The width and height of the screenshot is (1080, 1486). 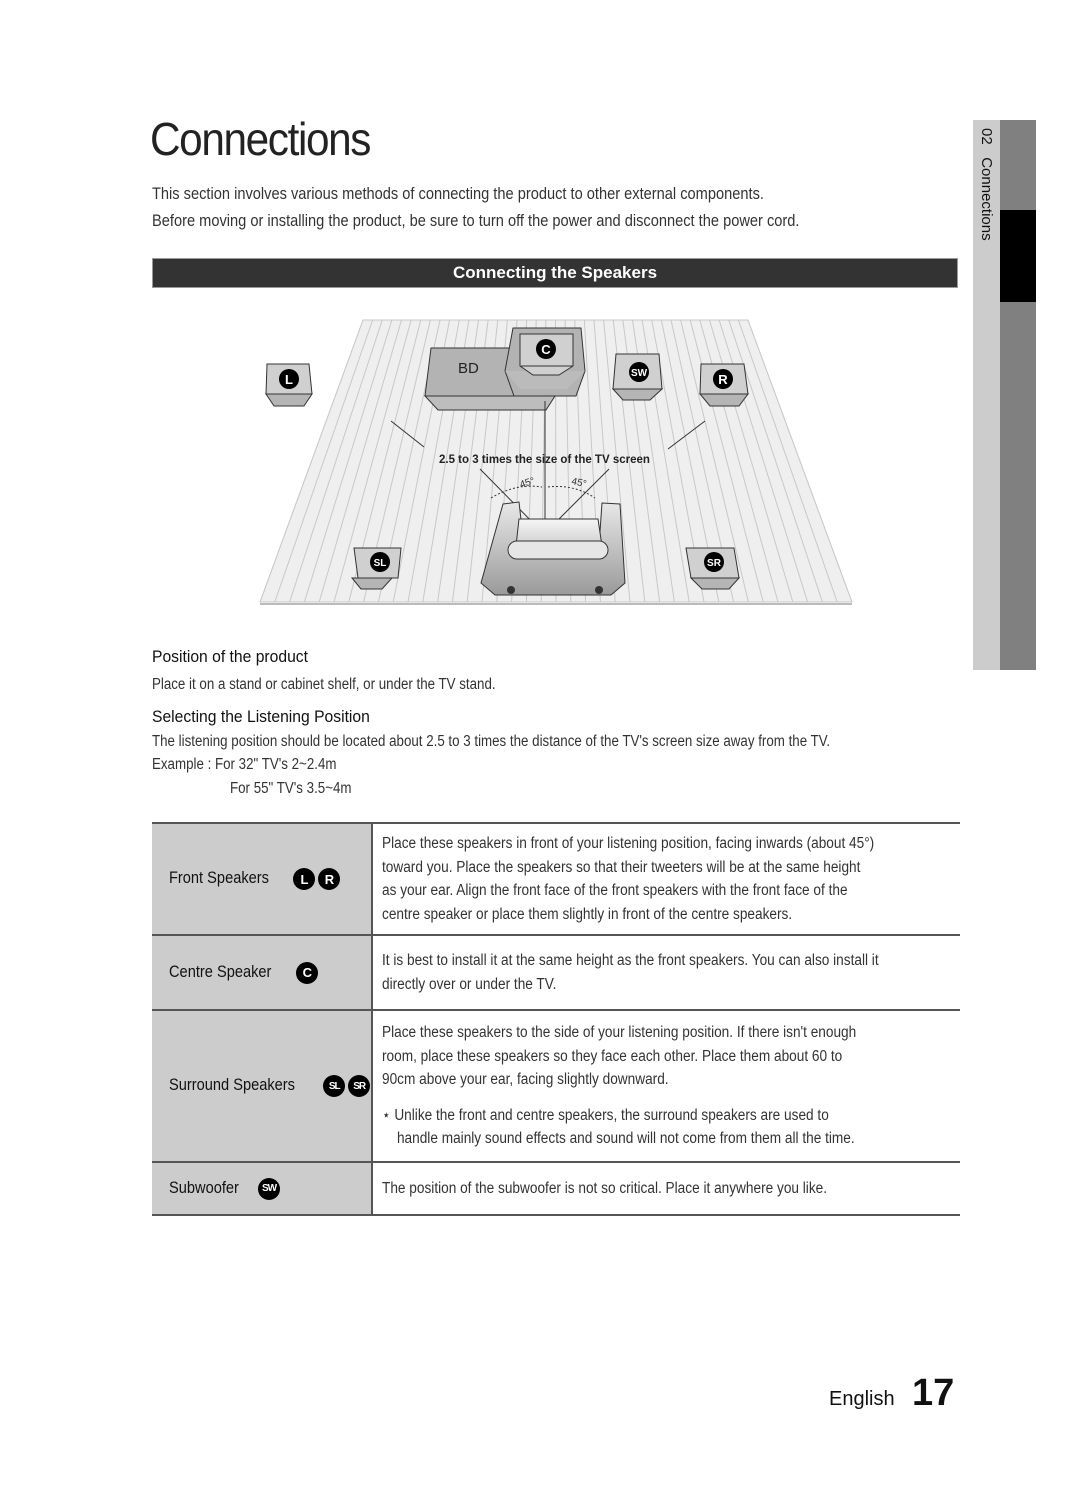 What do you see at coordinates (261, 717) in the screenshot?
I see `listening-heading: Selecting the Listening Position` at bounding box center [261, 717].